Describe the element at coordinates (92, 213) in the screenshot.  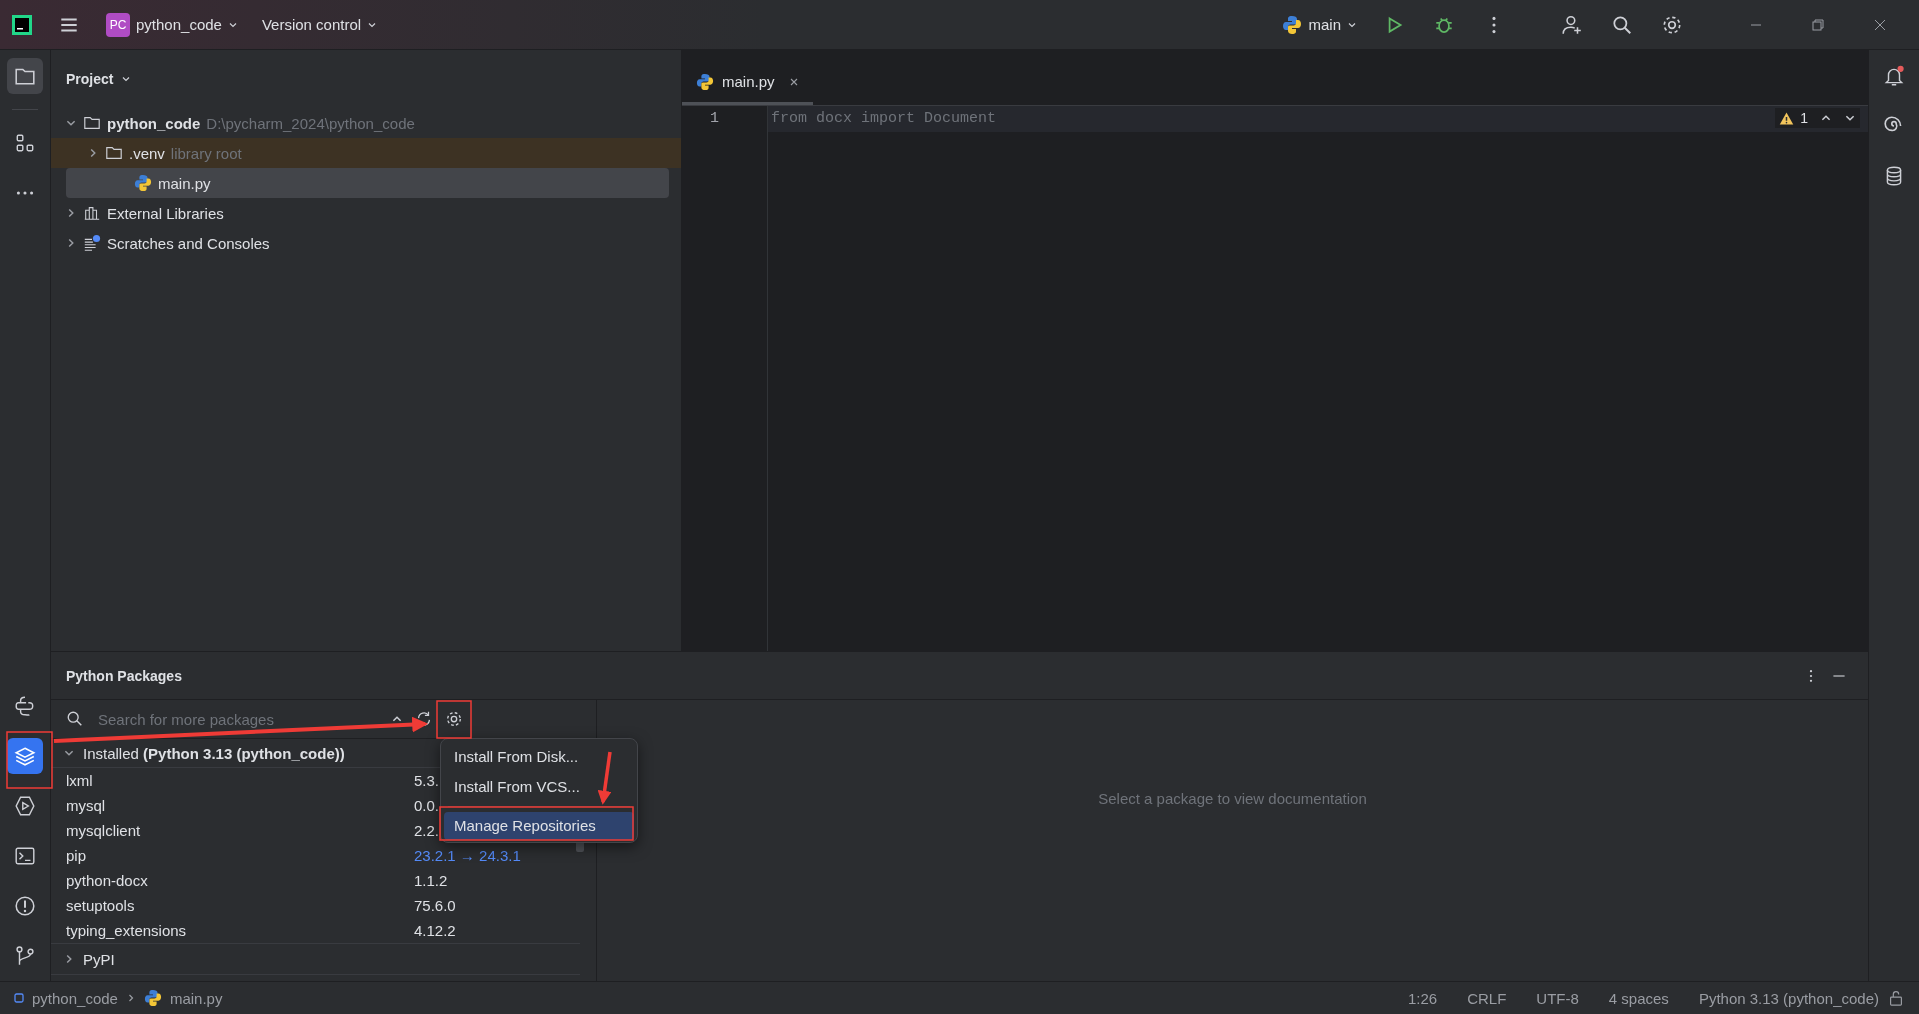
I see `library-icon` at that location.